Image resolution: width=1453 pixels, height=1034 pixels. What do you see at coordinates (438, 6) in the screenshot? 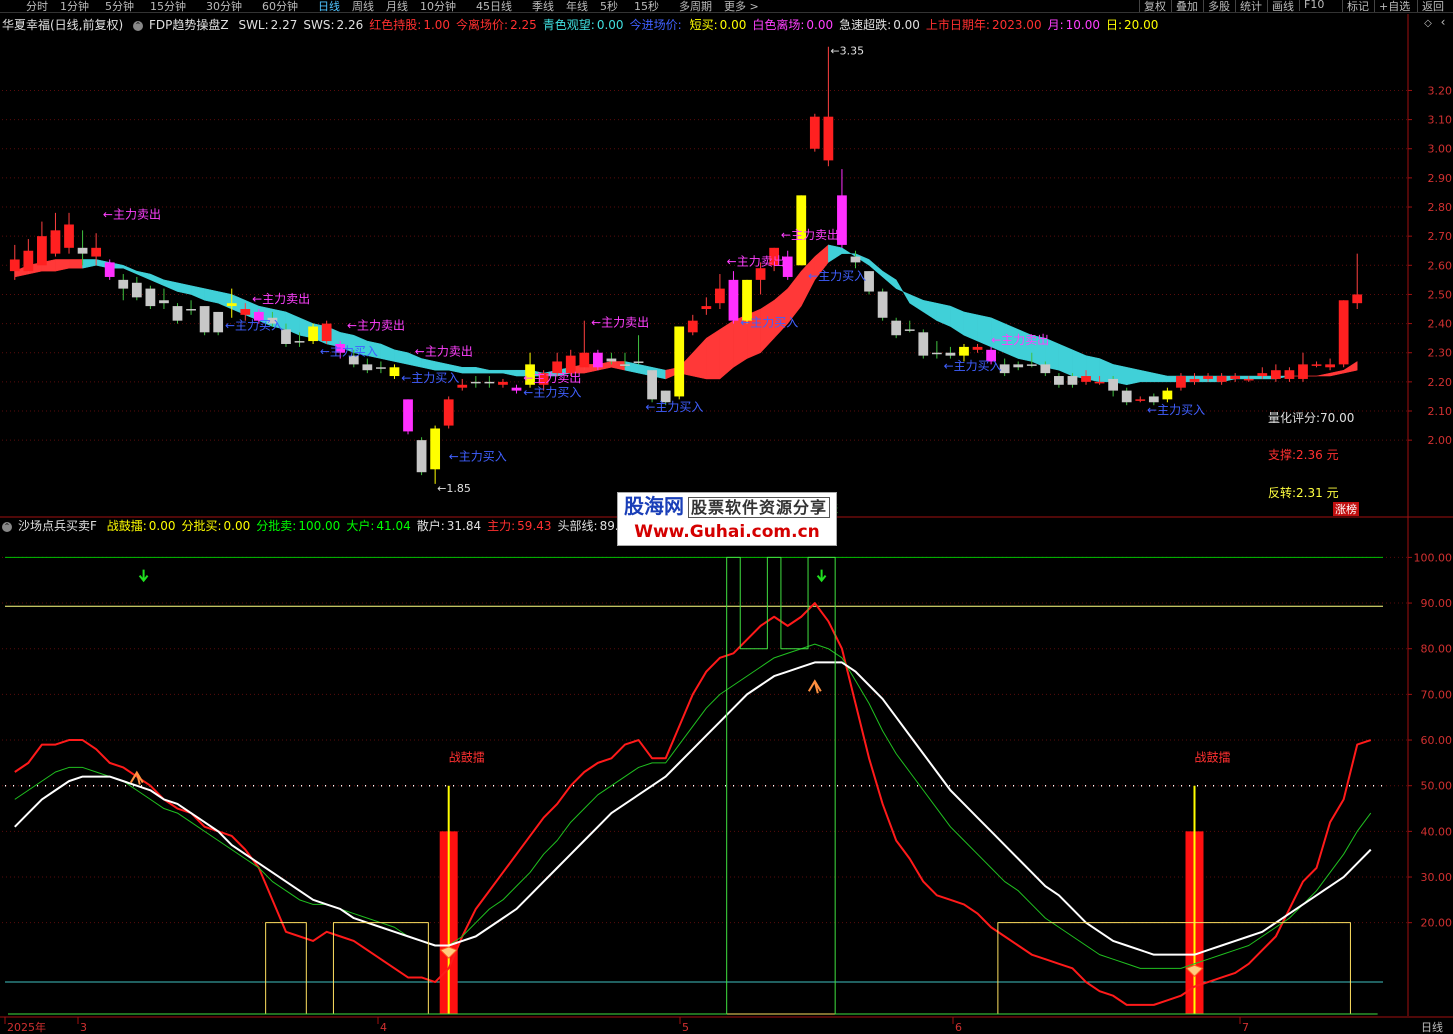
I see `period-tab: 10分钟` at bounding box center [438, 6].